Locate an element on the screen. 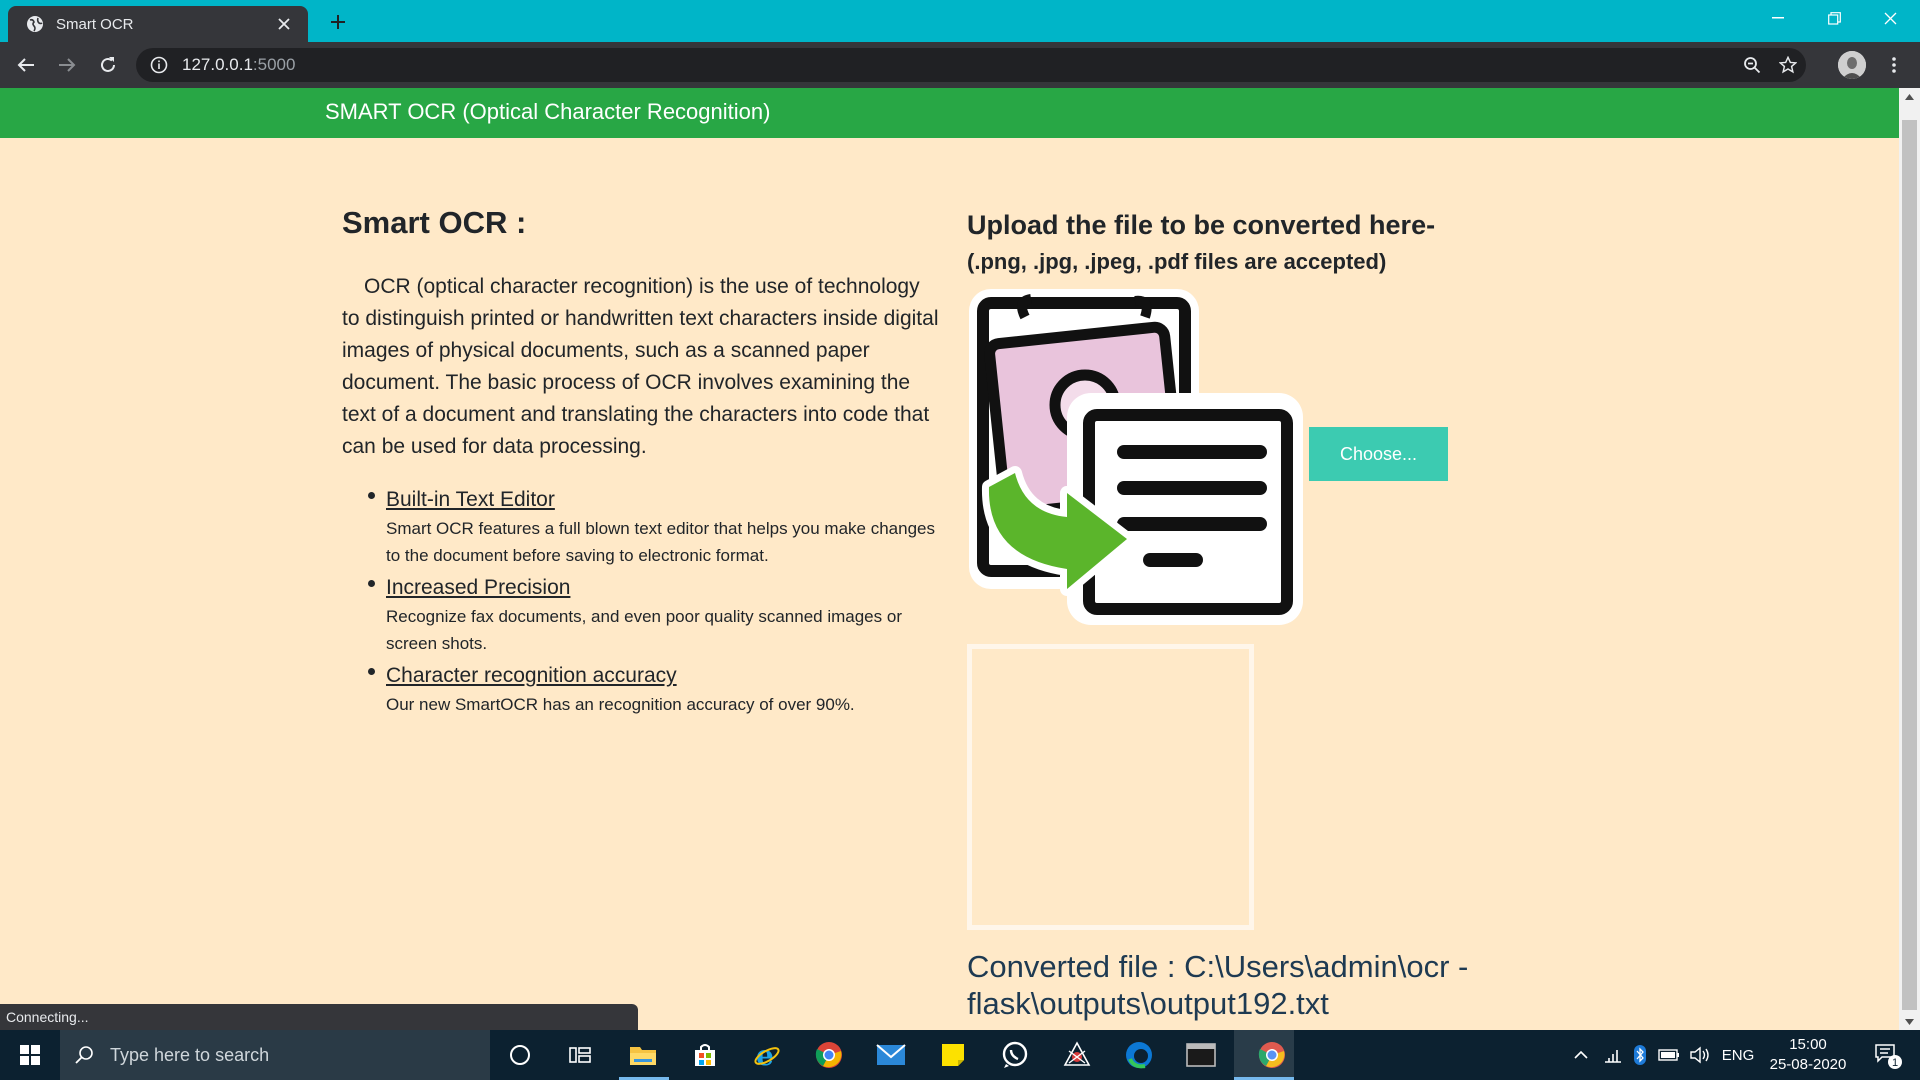 This screenshot has width=1920, height=1080. back-arrow-icon is located at coordinates (26, 65).